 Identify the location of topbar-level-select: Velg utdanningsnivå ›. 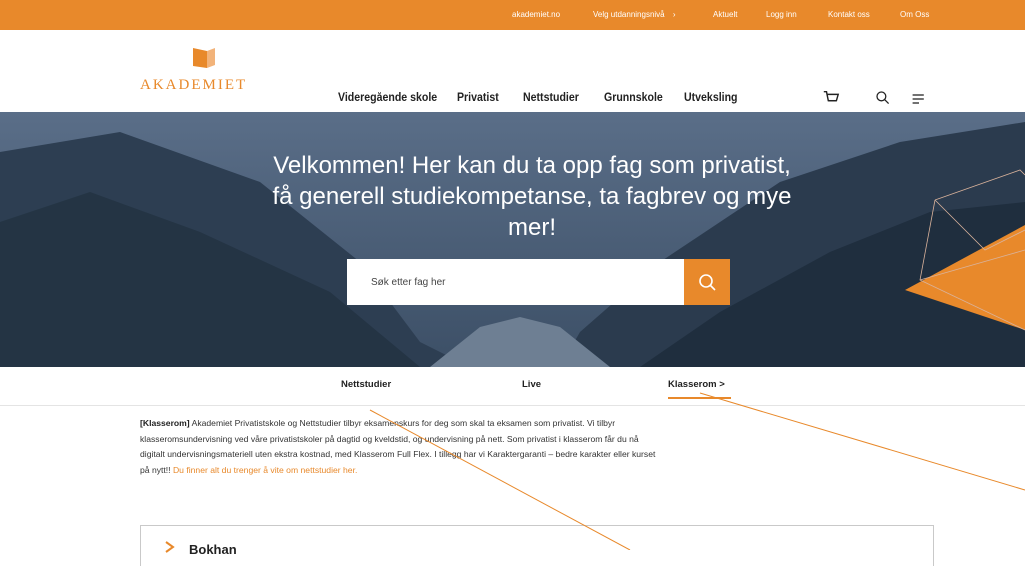
(634, 15).